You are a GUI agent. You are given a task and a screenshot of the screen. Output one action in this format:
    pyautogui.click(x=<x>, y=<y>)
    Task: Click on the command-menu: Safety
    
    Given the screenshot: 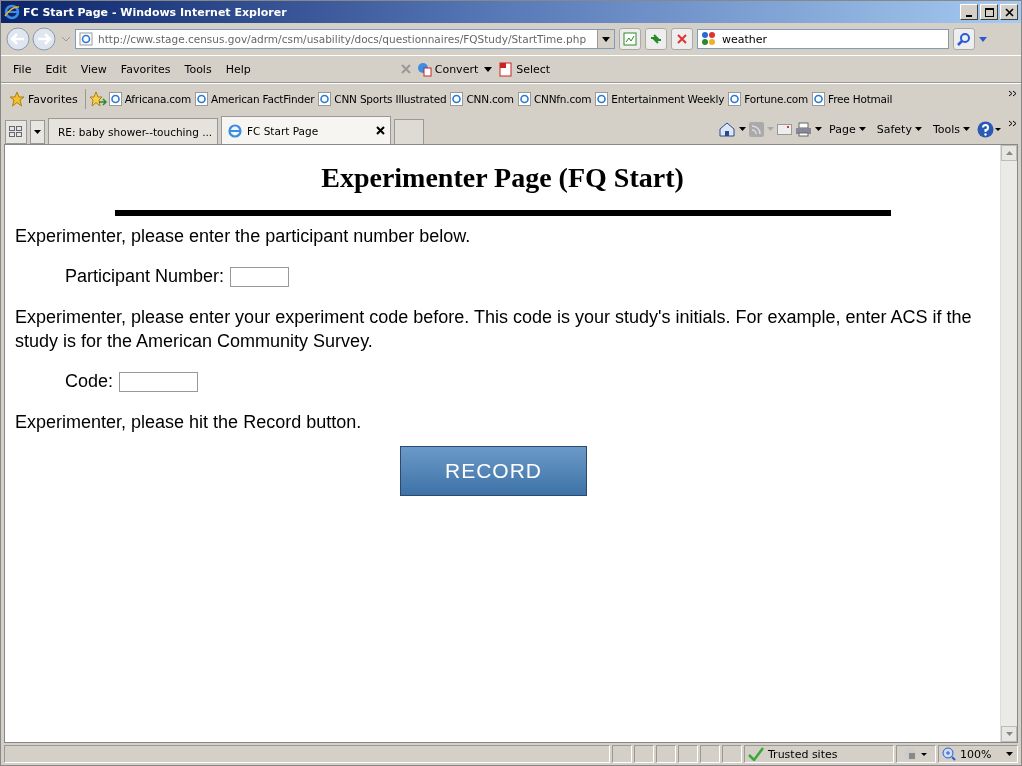 What is the action you would take?
    pyautogui.click(x=899, y=129)
    